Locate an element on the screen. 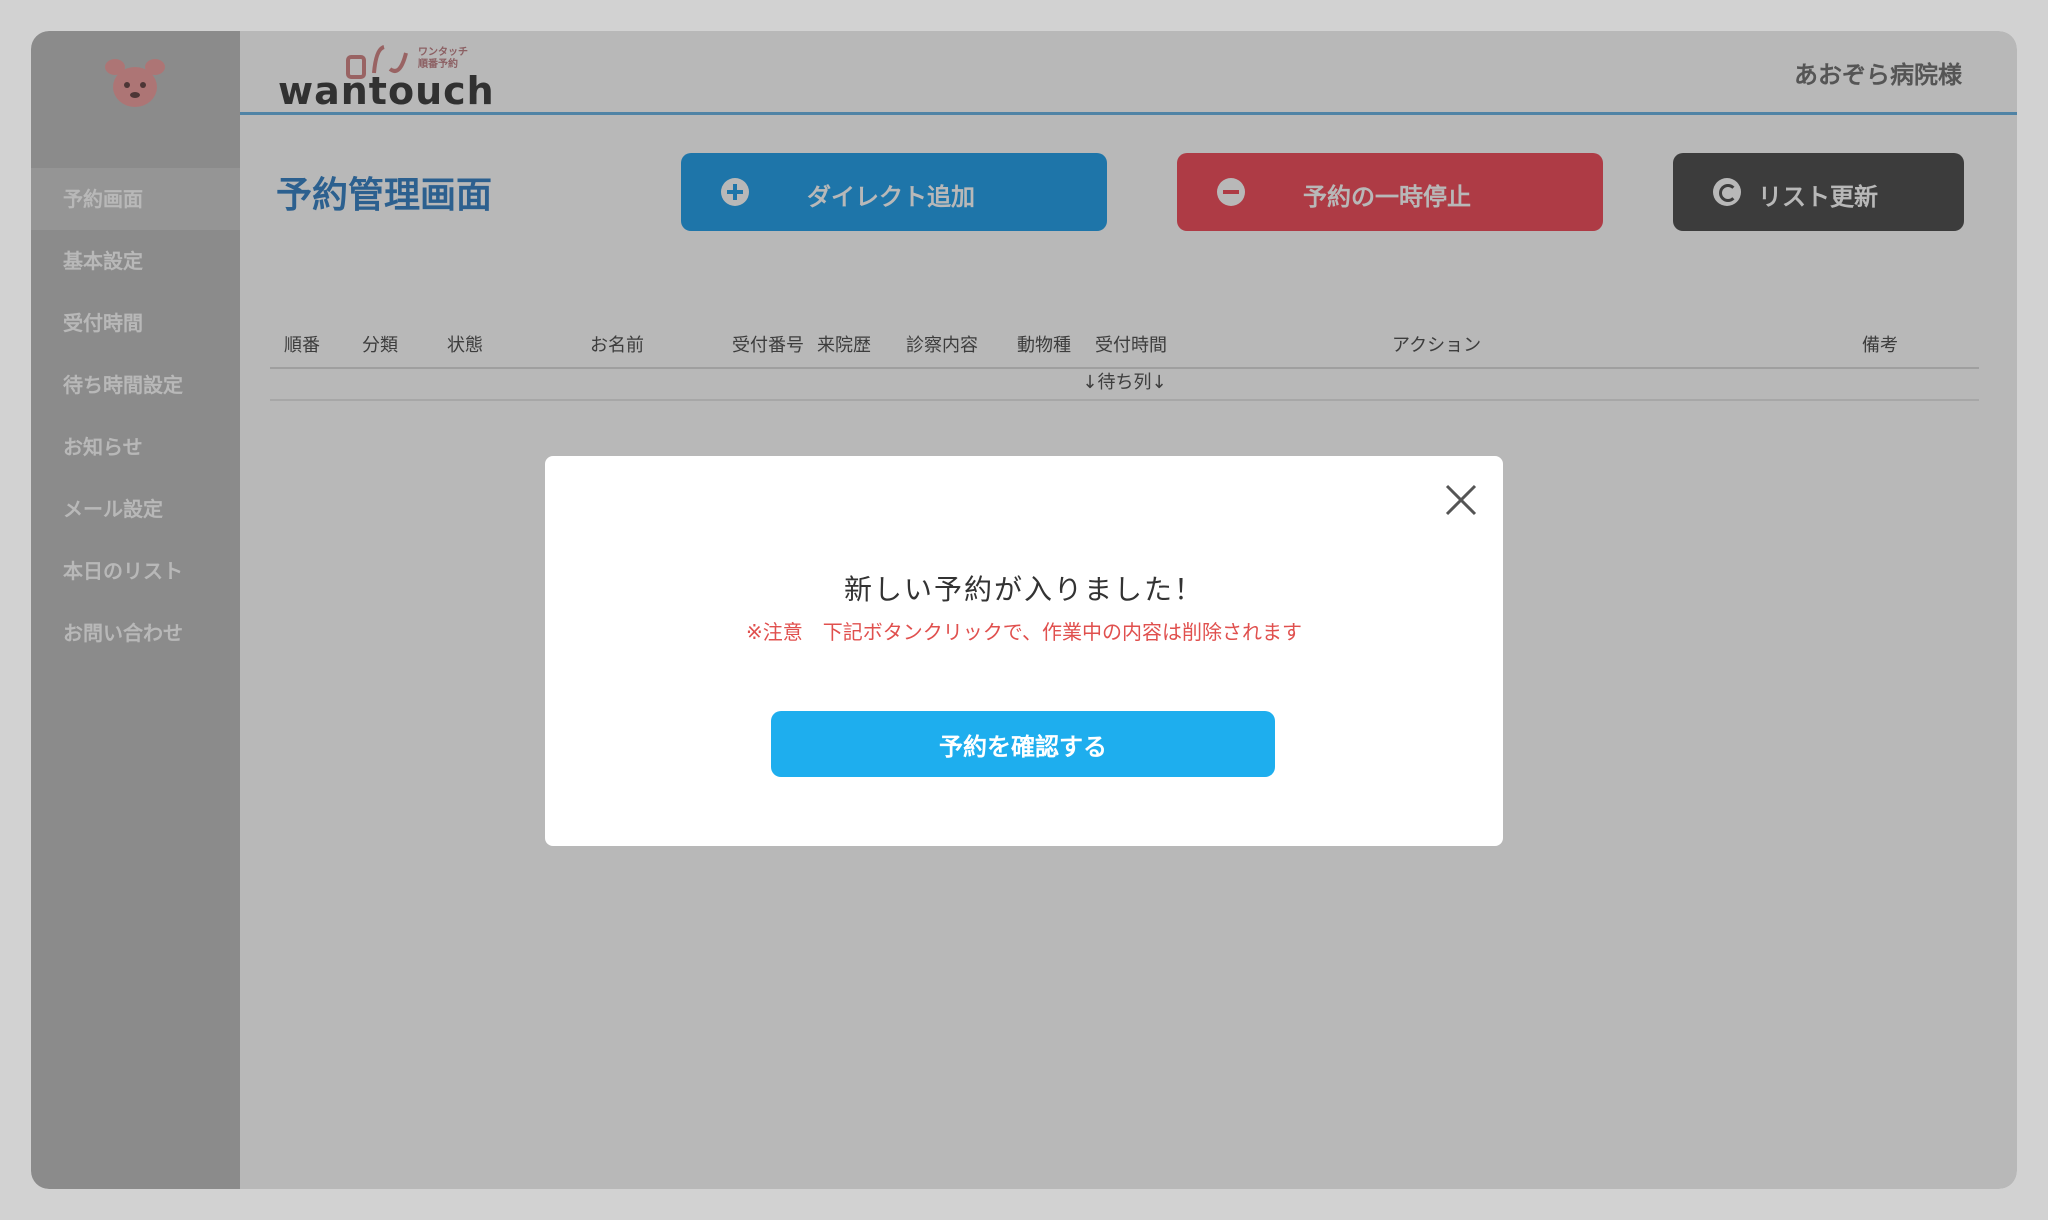 Image resolution: width=2048 pixels, height=1220 pixels. modal-warning-note: ※注意 下記ボタンクリックで、作業中の内容は削除されます is located at coordinates (1024, 632).